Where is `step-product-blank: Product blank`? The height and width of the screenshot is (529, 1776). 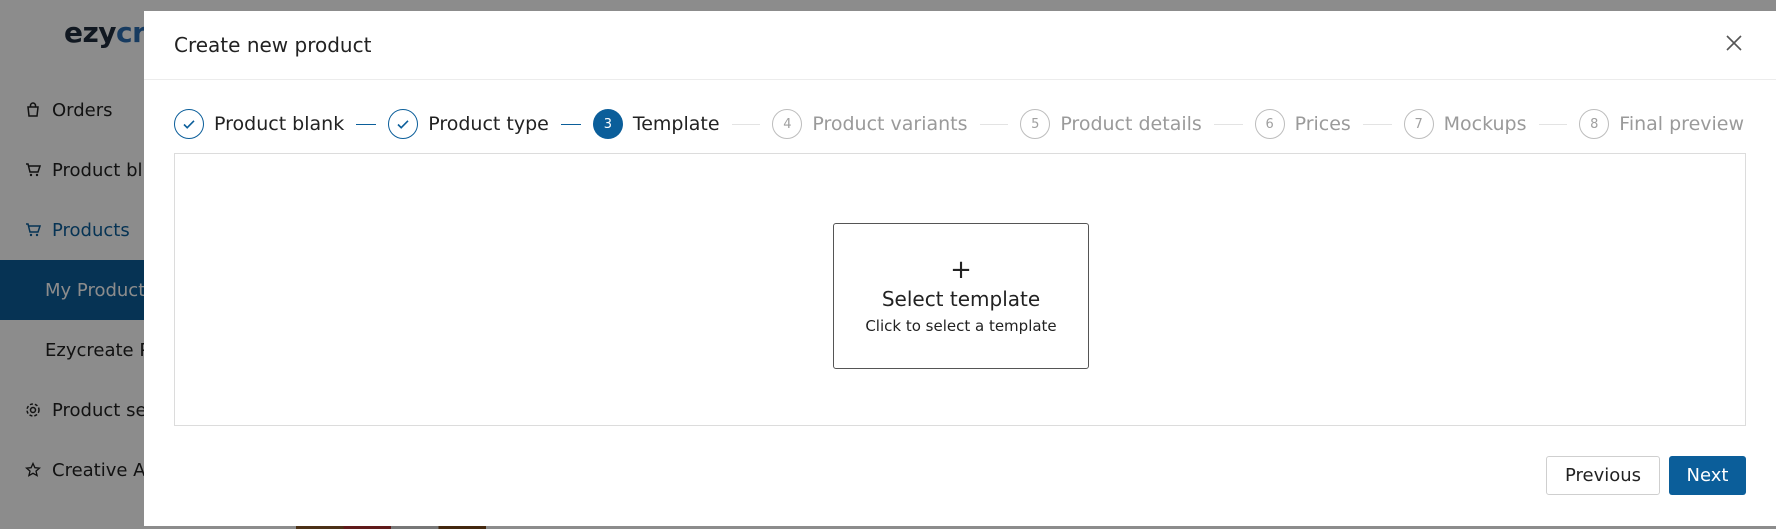 step-product-blank: Product blank is located at coordinates (259, 124).